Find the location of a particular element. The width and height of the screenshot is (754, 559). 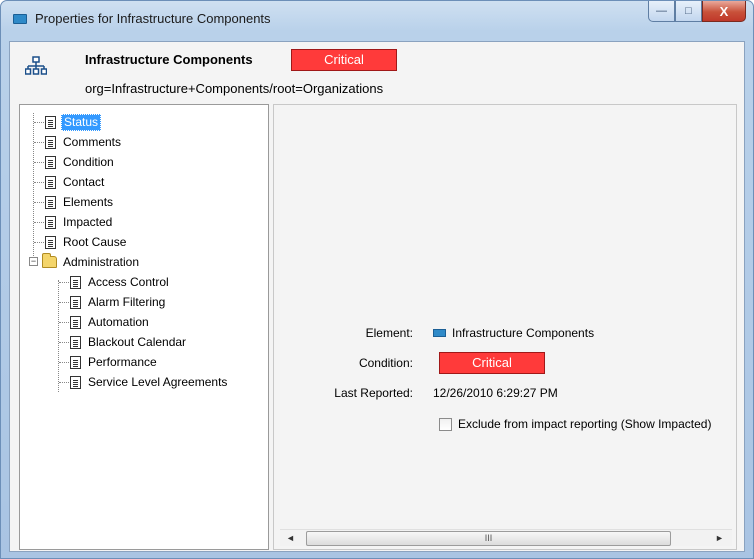

tree-item-administration: Administration is located at coordinates (91, 262).